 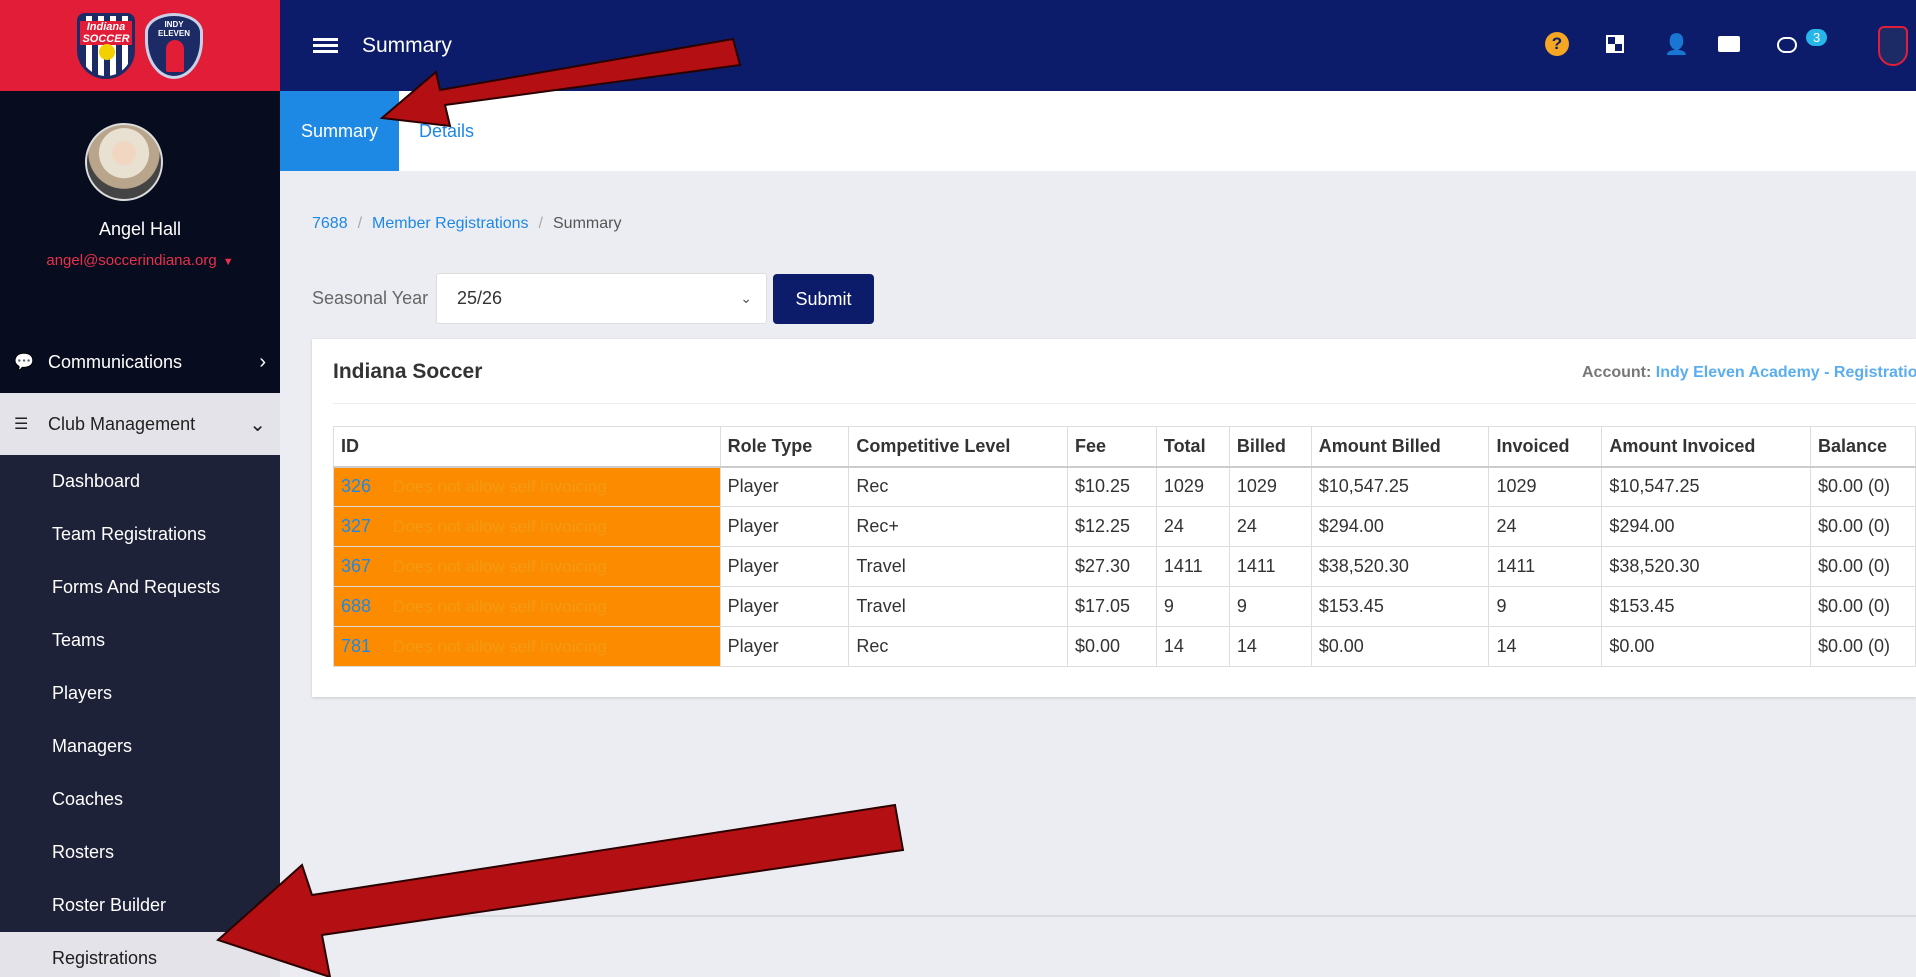 What do you see at coordinates (140, 45) in the screenshot?
I see `logo-bar: Indiana SOCCER INDY ELEVEN` at bounding box center [140, 45].